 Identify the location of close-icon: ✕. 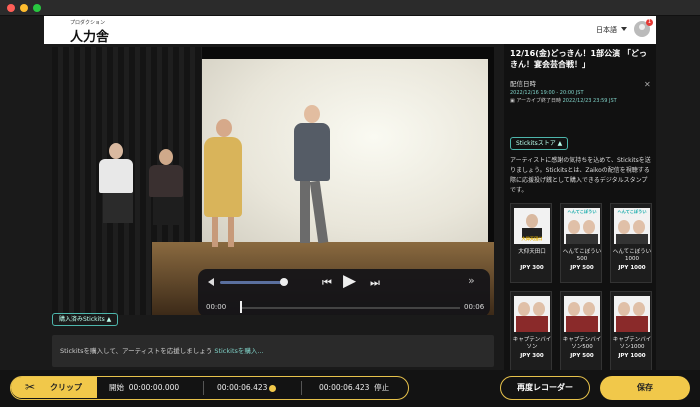
(647, 84).